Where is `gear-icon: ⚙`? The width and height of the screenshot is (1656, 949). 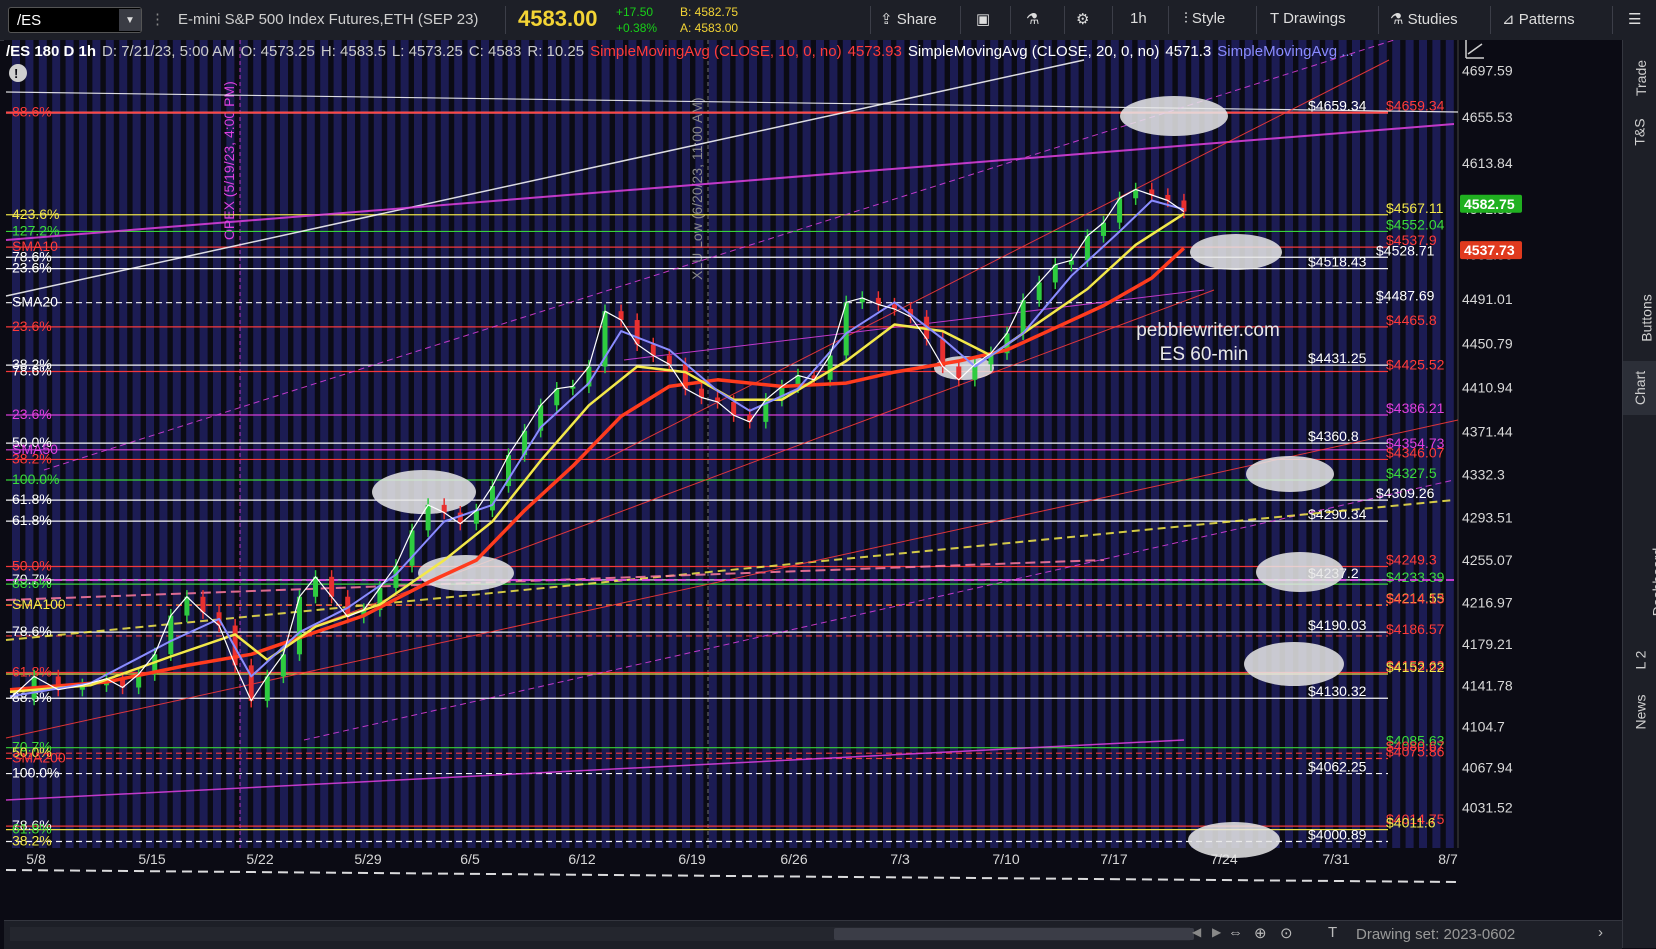
gear-icon: ⚙ is located at coordinates (1082, 19).